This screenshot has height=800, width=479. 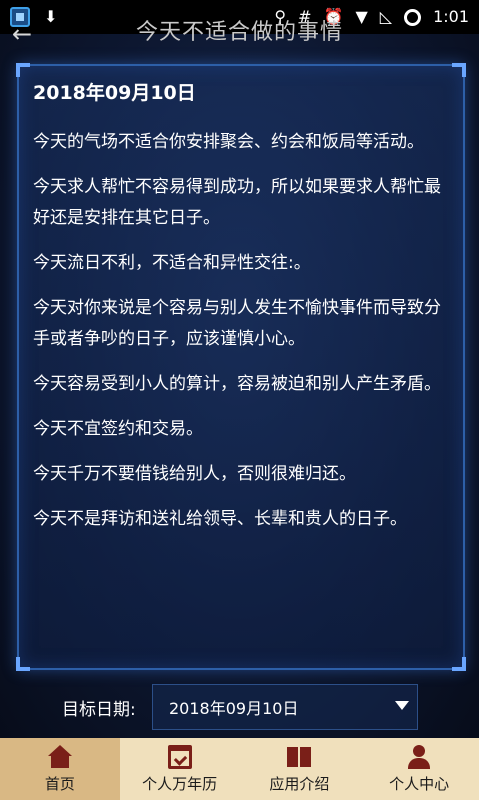 I want to click on nav-item-home: 首页, so click(x=60, y=769).